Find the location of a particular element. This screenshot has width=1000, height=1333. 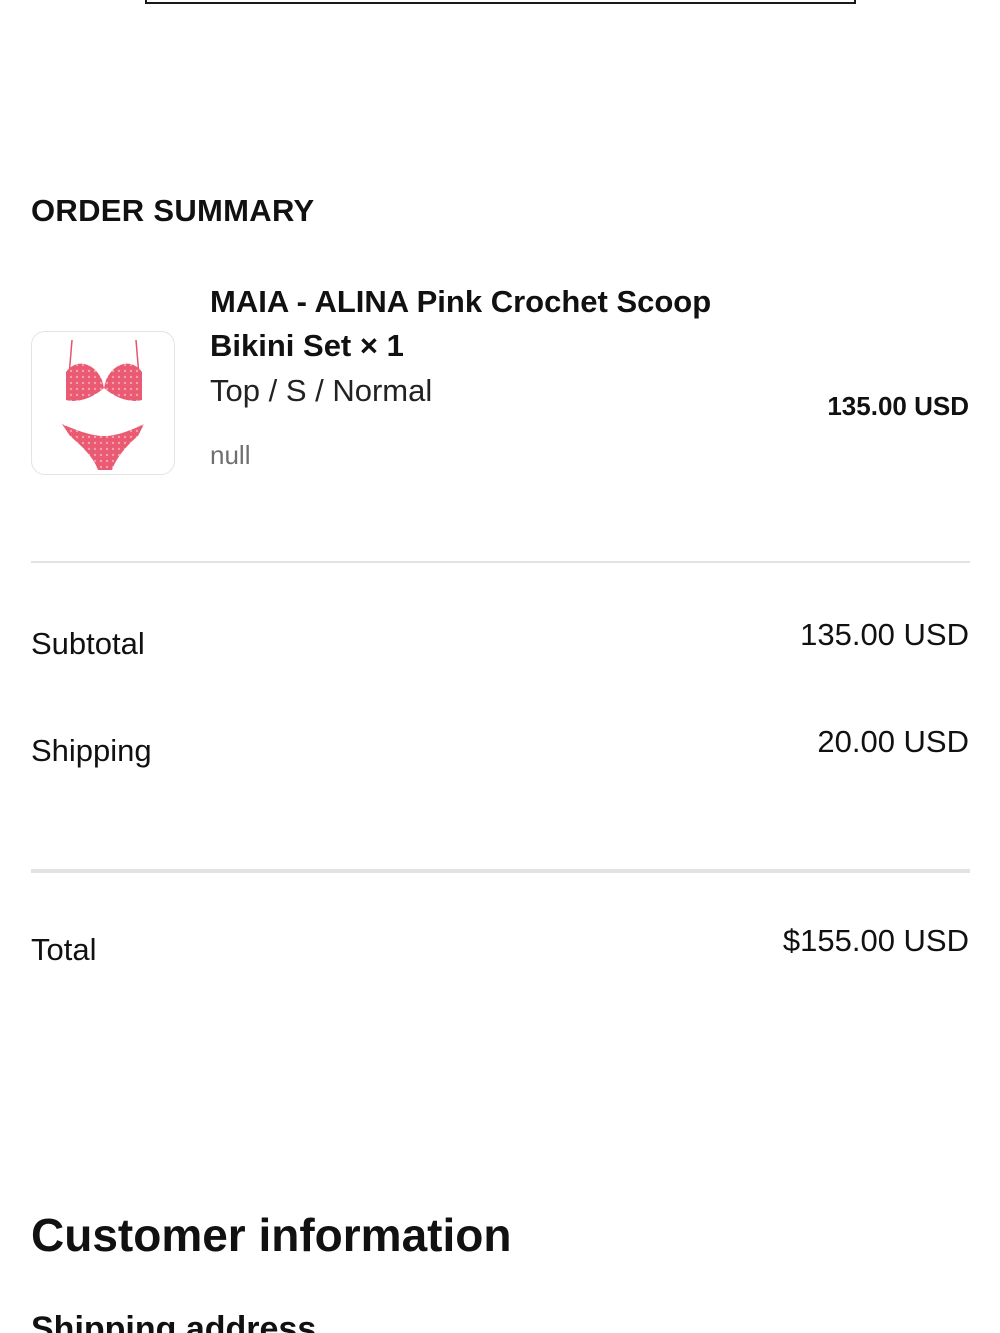

product-thumbnail is located at coordinates (103, 403).